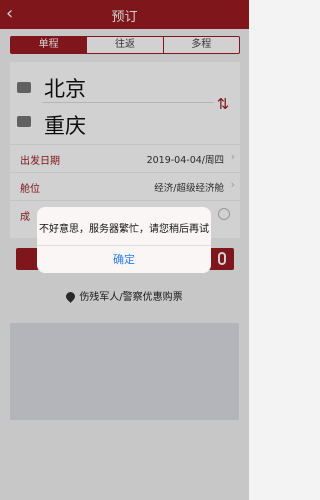  I want to click on confirm-button: 确定, so click(124, 259).